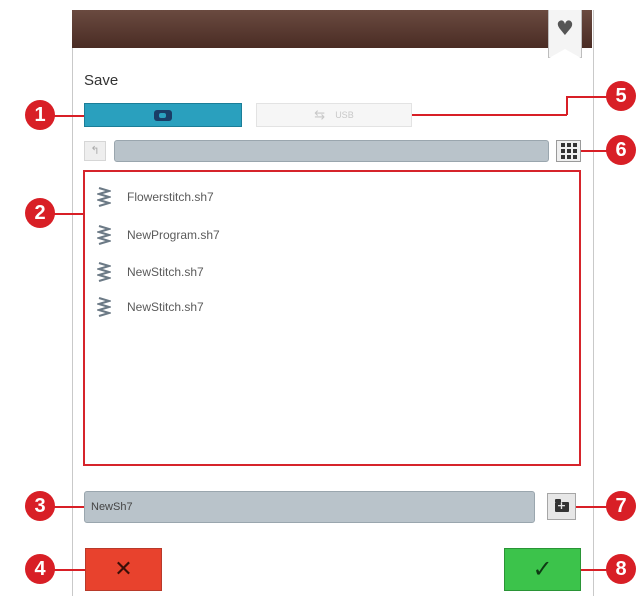 The height and width of the screenshot is (596, 641). Describe the element at coordinates (331, 151) in the screenshot. I see `path-bar` at that location.